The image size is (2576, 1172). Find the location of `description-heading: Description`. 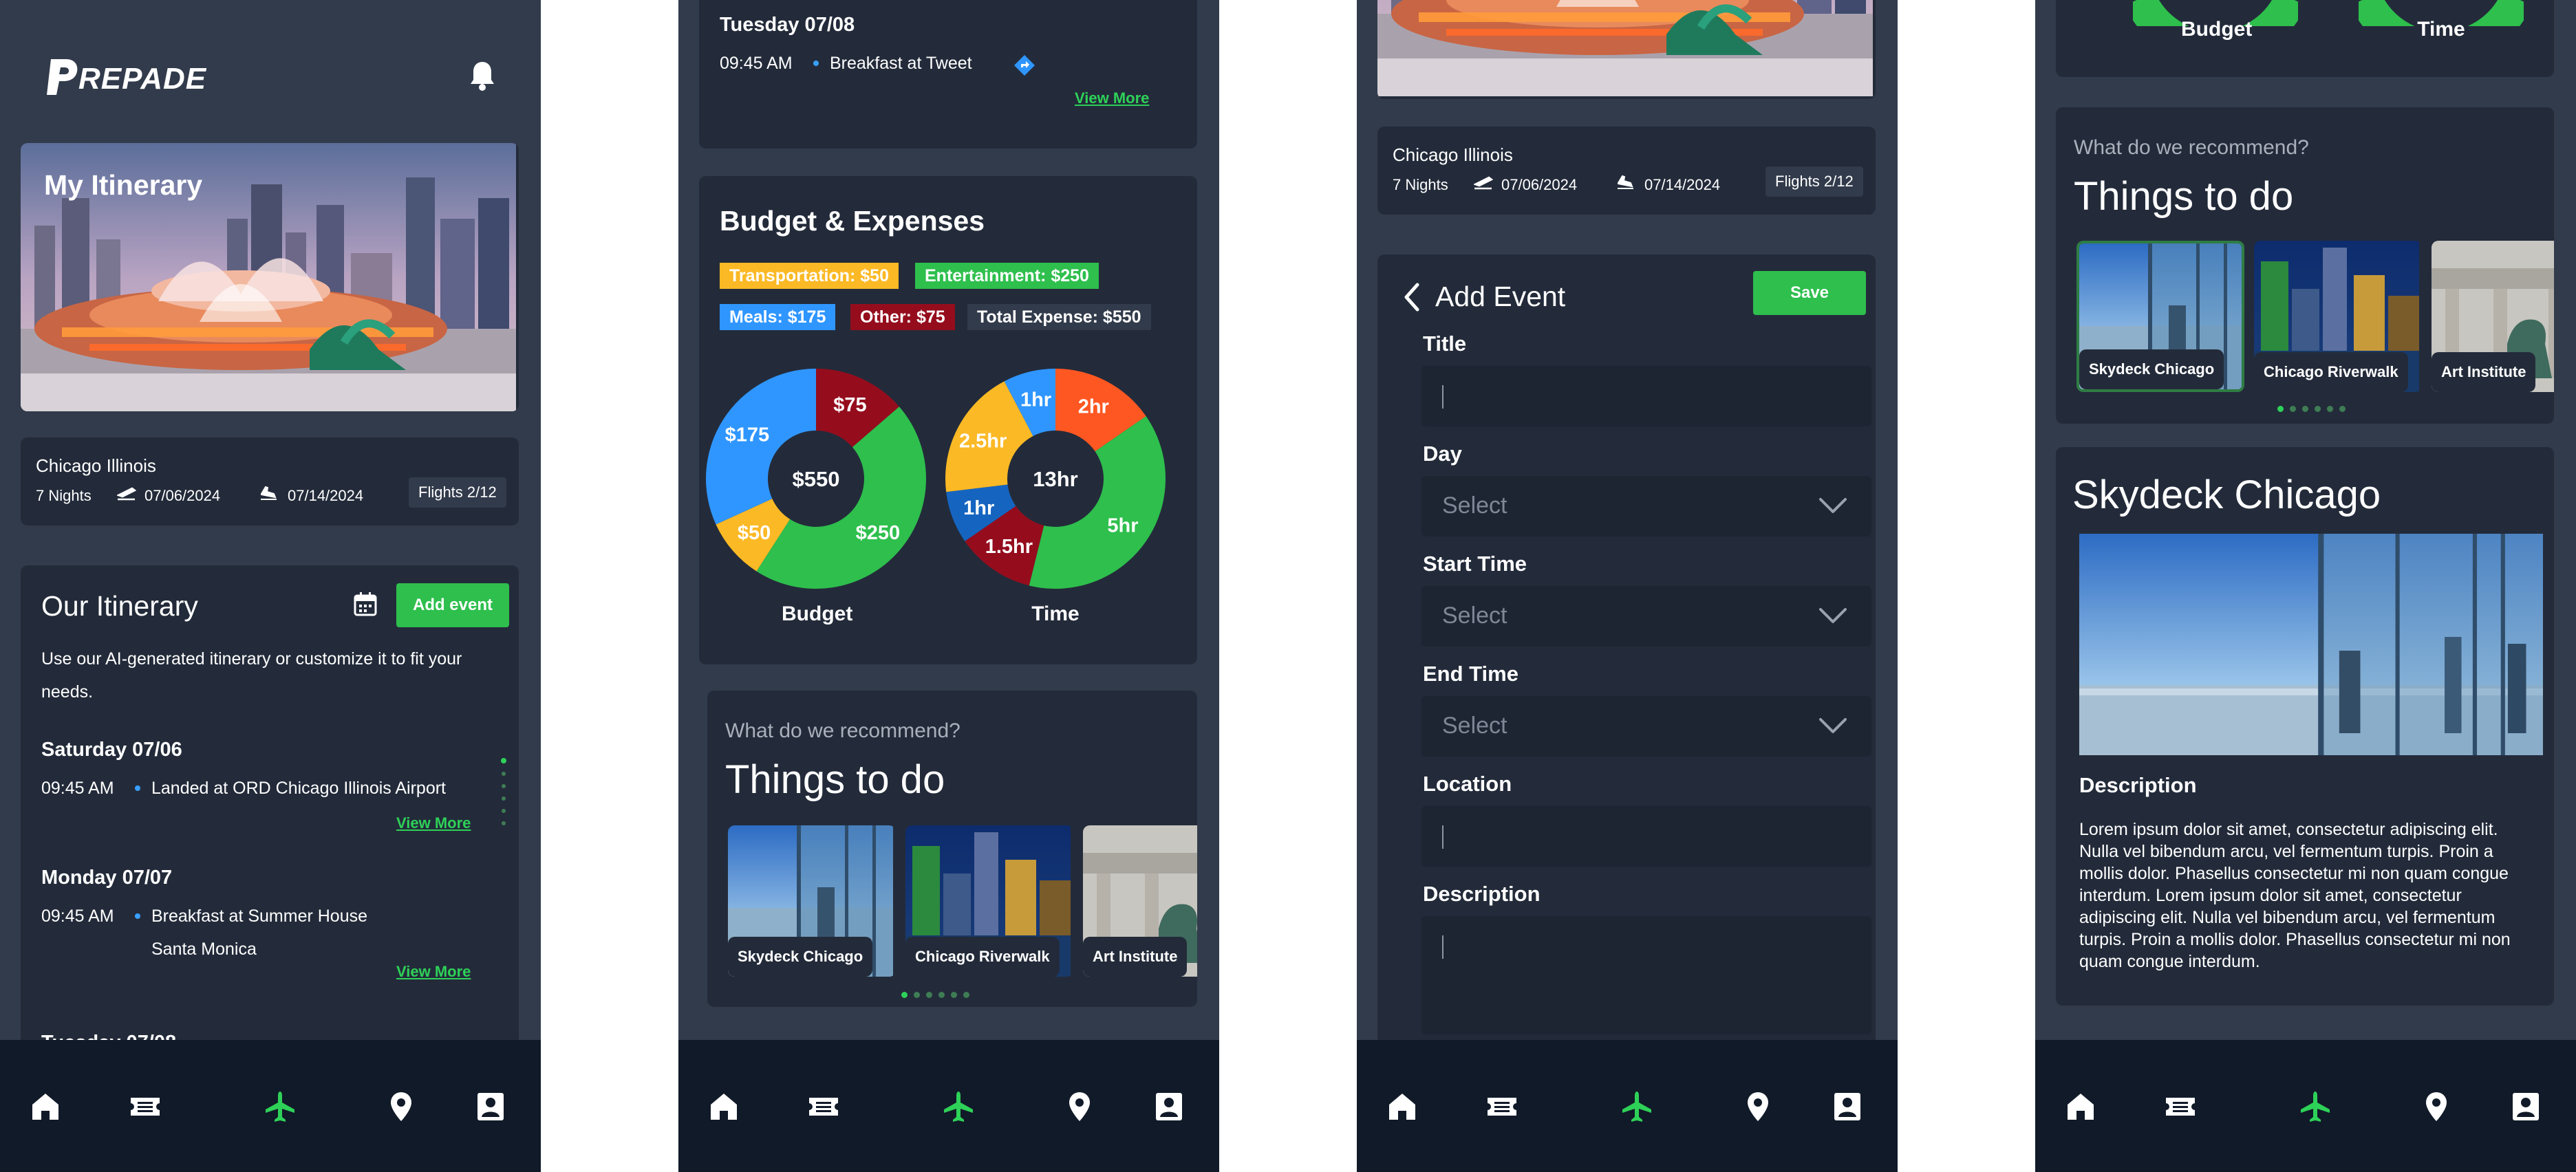

description-heading: Description is located at coordinates (2138, 785).